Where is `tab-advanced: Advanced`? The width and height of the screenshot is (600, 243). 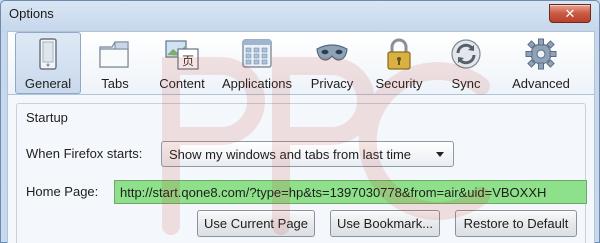
tab-advanced: Advanced is located at coordinates (541, 63).